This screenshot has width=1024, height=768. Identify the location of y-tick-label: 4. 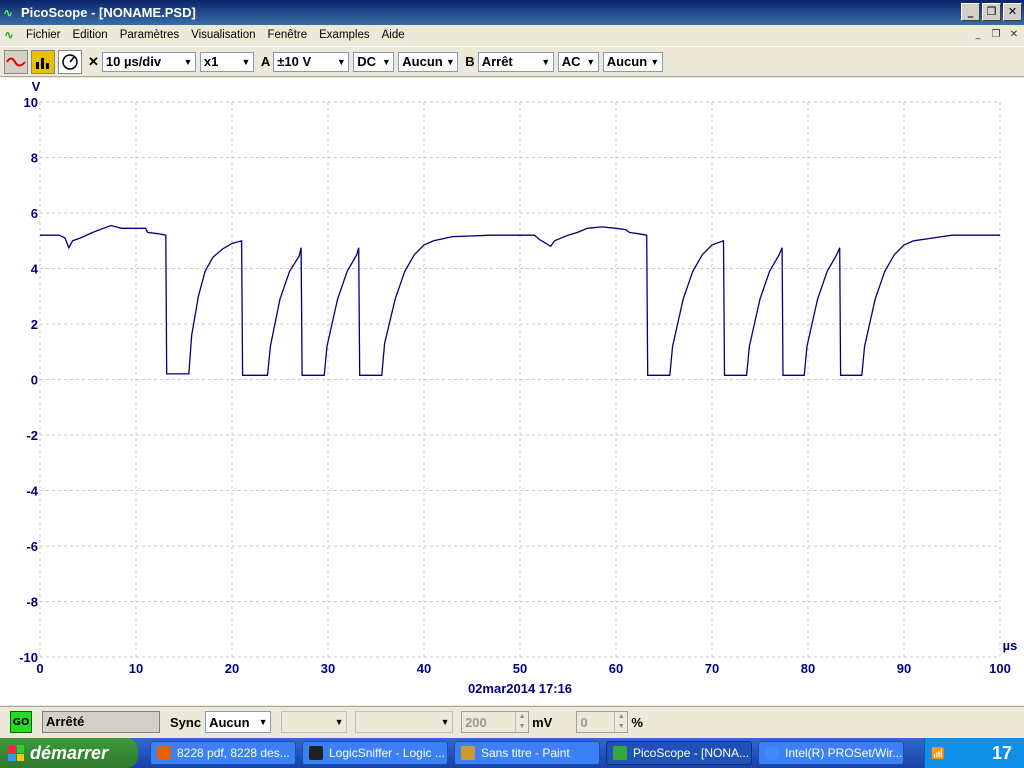
(35, 269).